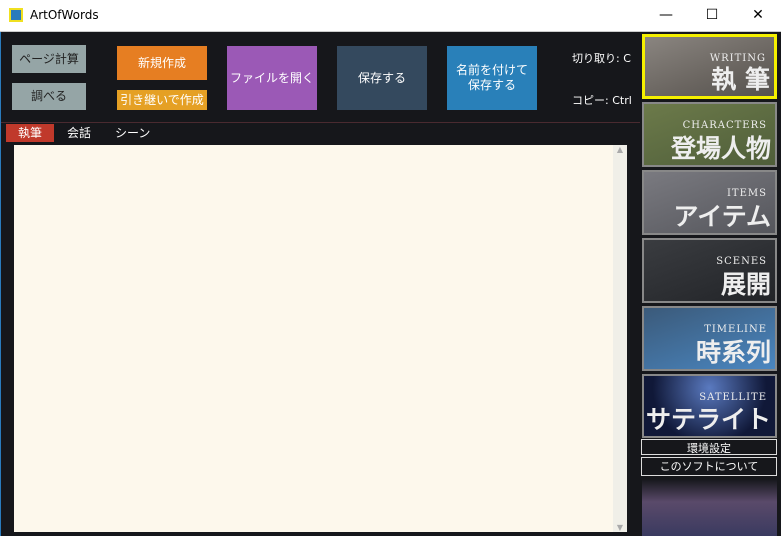 This screenshot has height=536, width=781. Describe the element at coordinates (321, 122) in the screenshot. I see `divider` at that location.